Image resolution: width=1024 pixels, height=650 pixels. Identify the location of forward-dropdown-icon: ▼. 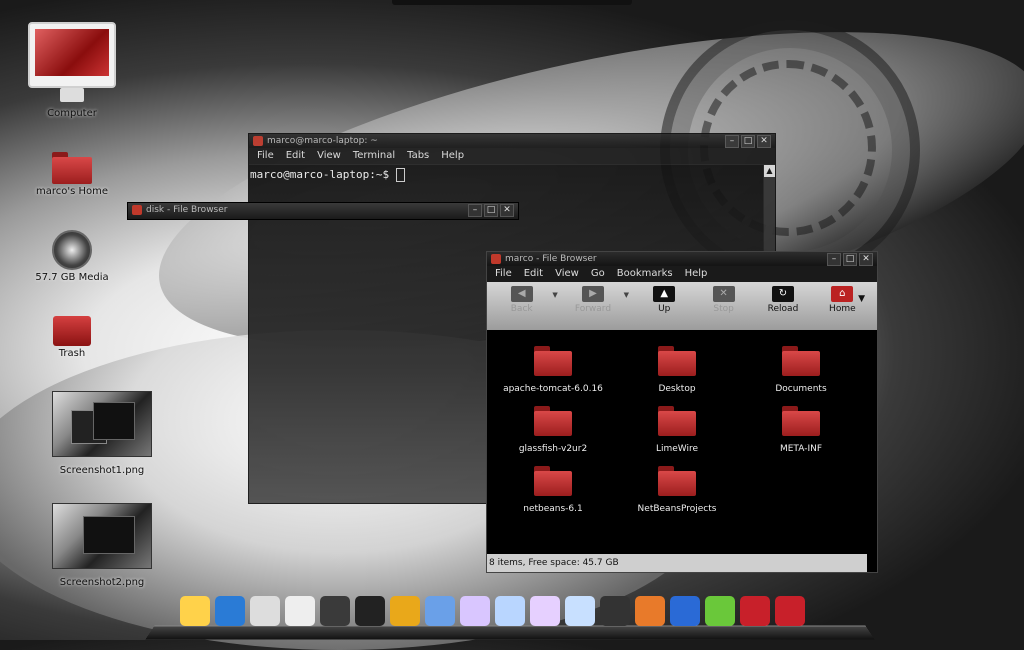
(629, 295).